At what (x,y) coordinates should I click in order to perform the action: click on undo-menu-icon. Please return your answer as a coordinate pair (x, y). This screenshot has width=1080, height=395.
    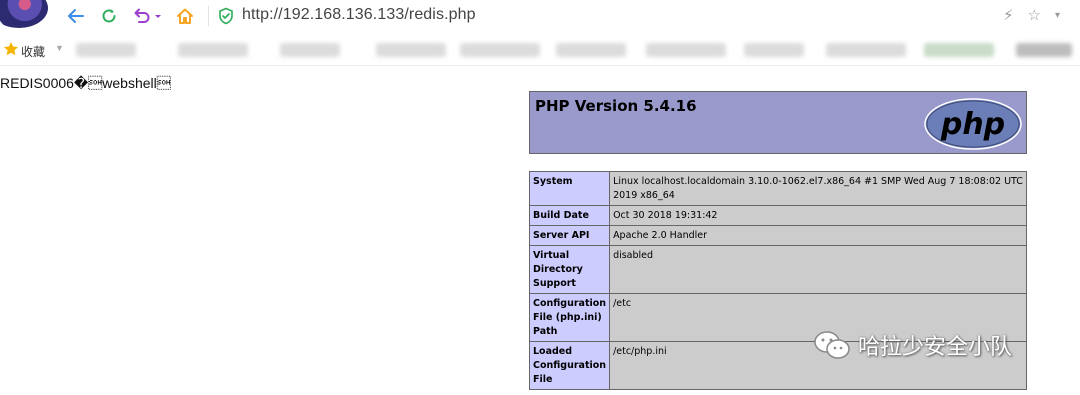
    Looking at the image, I should click on (148, 16).